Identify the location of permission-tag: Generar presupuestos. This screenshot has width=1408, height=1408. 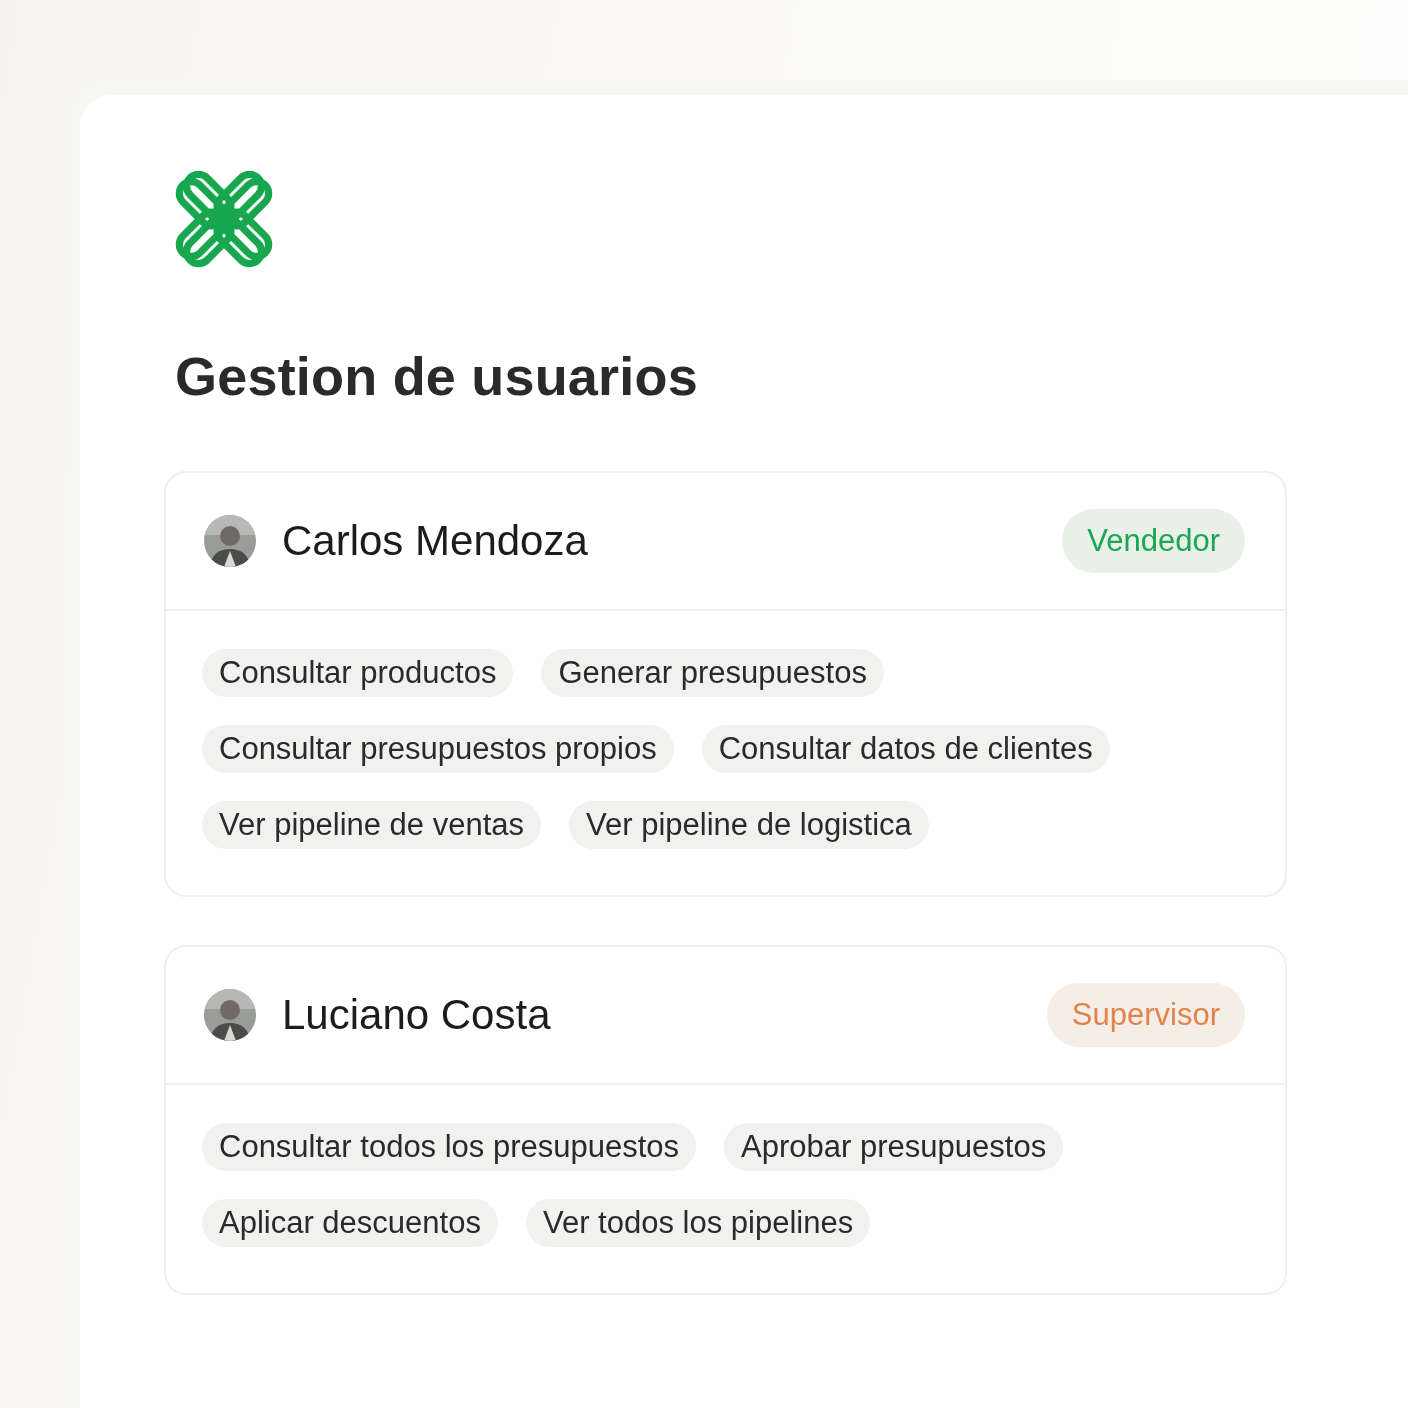
(712, 673).